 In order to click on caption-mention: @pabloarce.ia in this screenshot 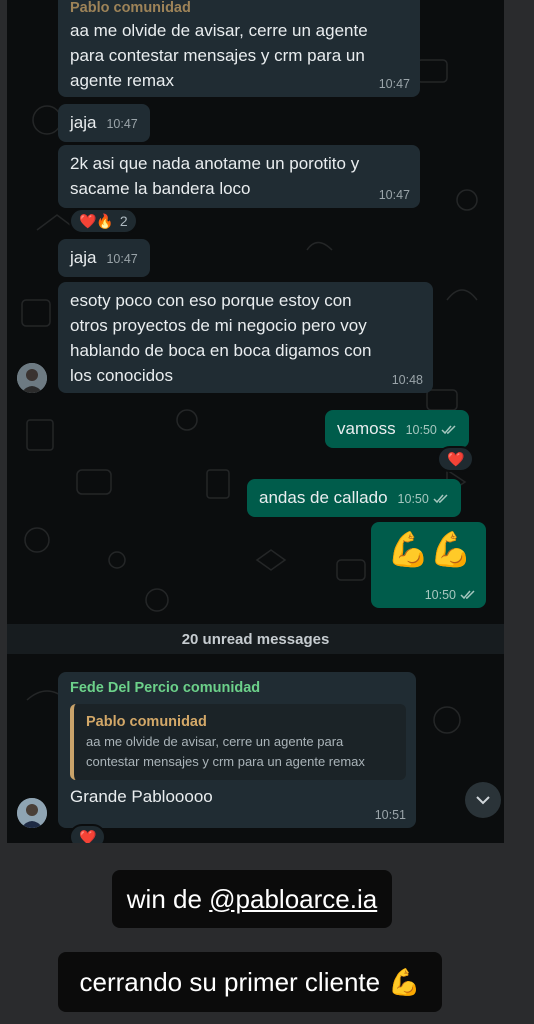, I will do `click(293, 899)`.